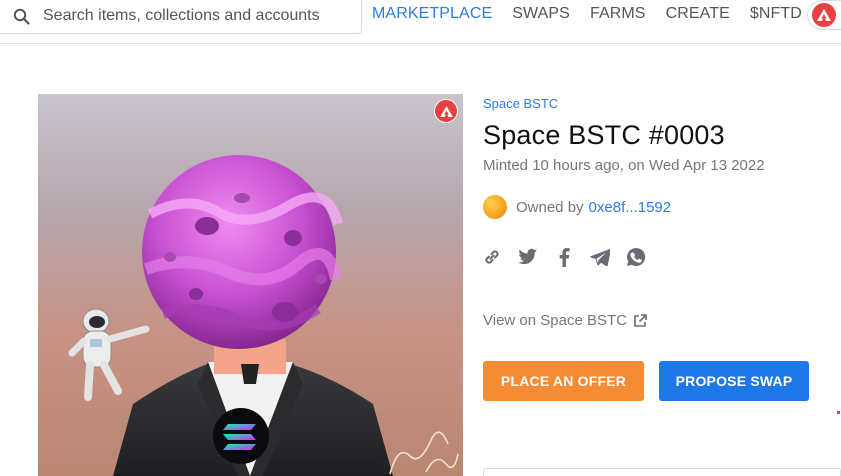 Image resolution: width=841 pixels, height=476 pixels. Describe the element at coordinates (520, 103) in the screenshot. I see `collection-link: Space BSTC` at that location.